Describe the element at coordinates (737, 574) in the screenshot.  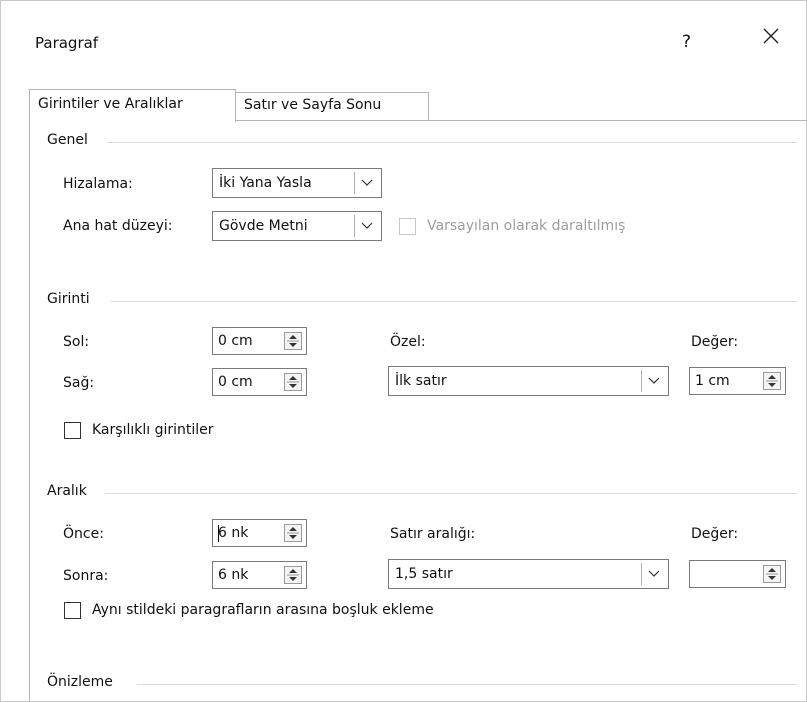
I see `spacing-at-spinner` at that location.